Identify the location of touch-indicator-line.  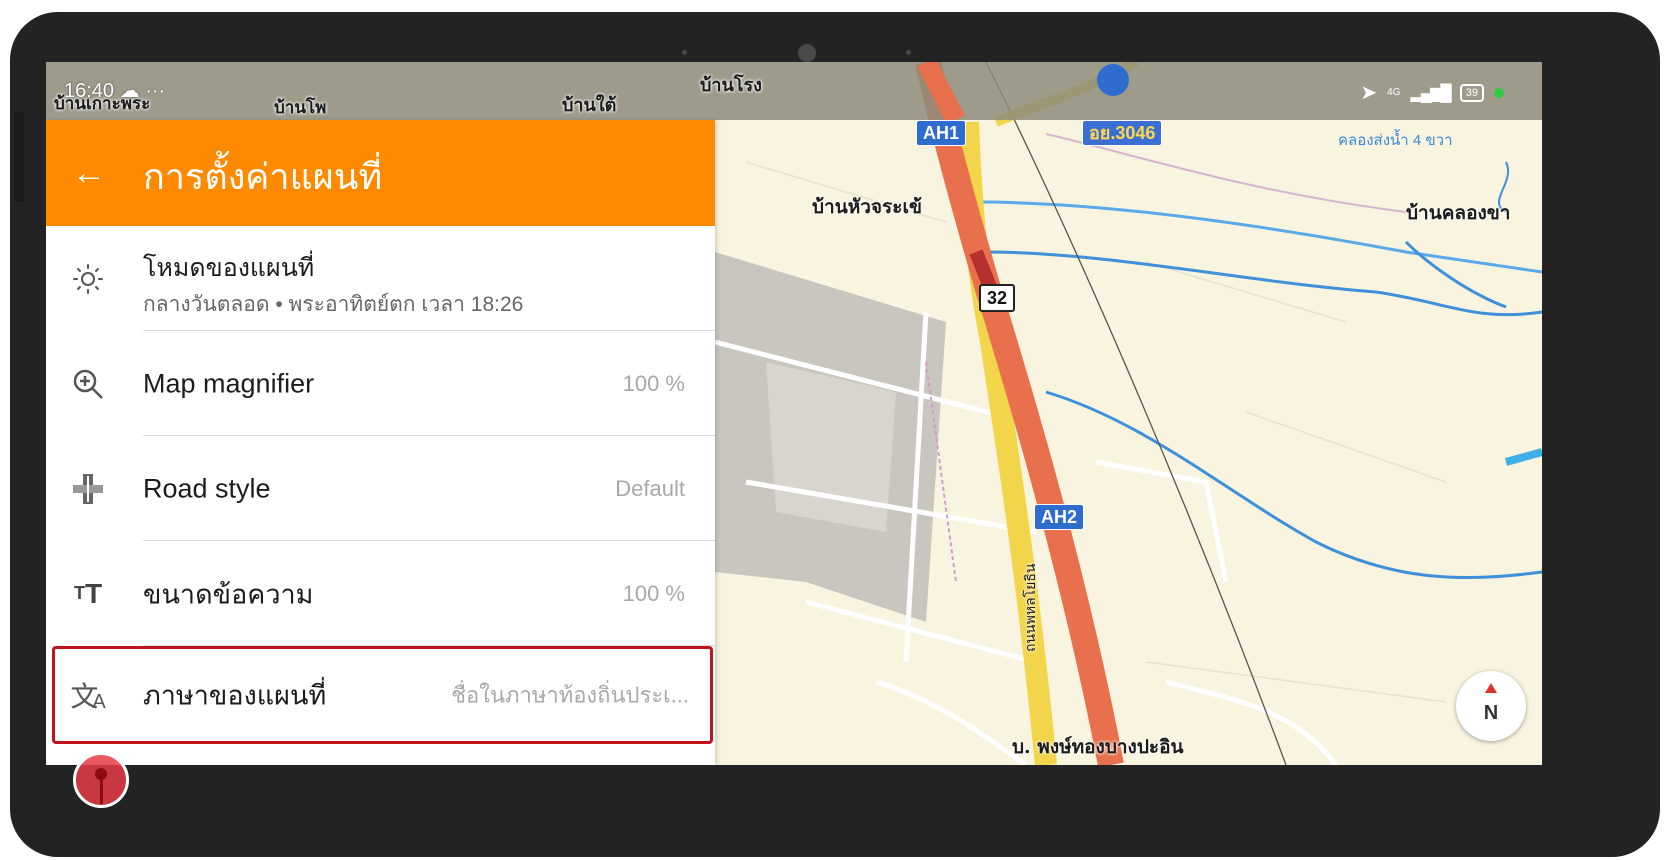
(101, 792).